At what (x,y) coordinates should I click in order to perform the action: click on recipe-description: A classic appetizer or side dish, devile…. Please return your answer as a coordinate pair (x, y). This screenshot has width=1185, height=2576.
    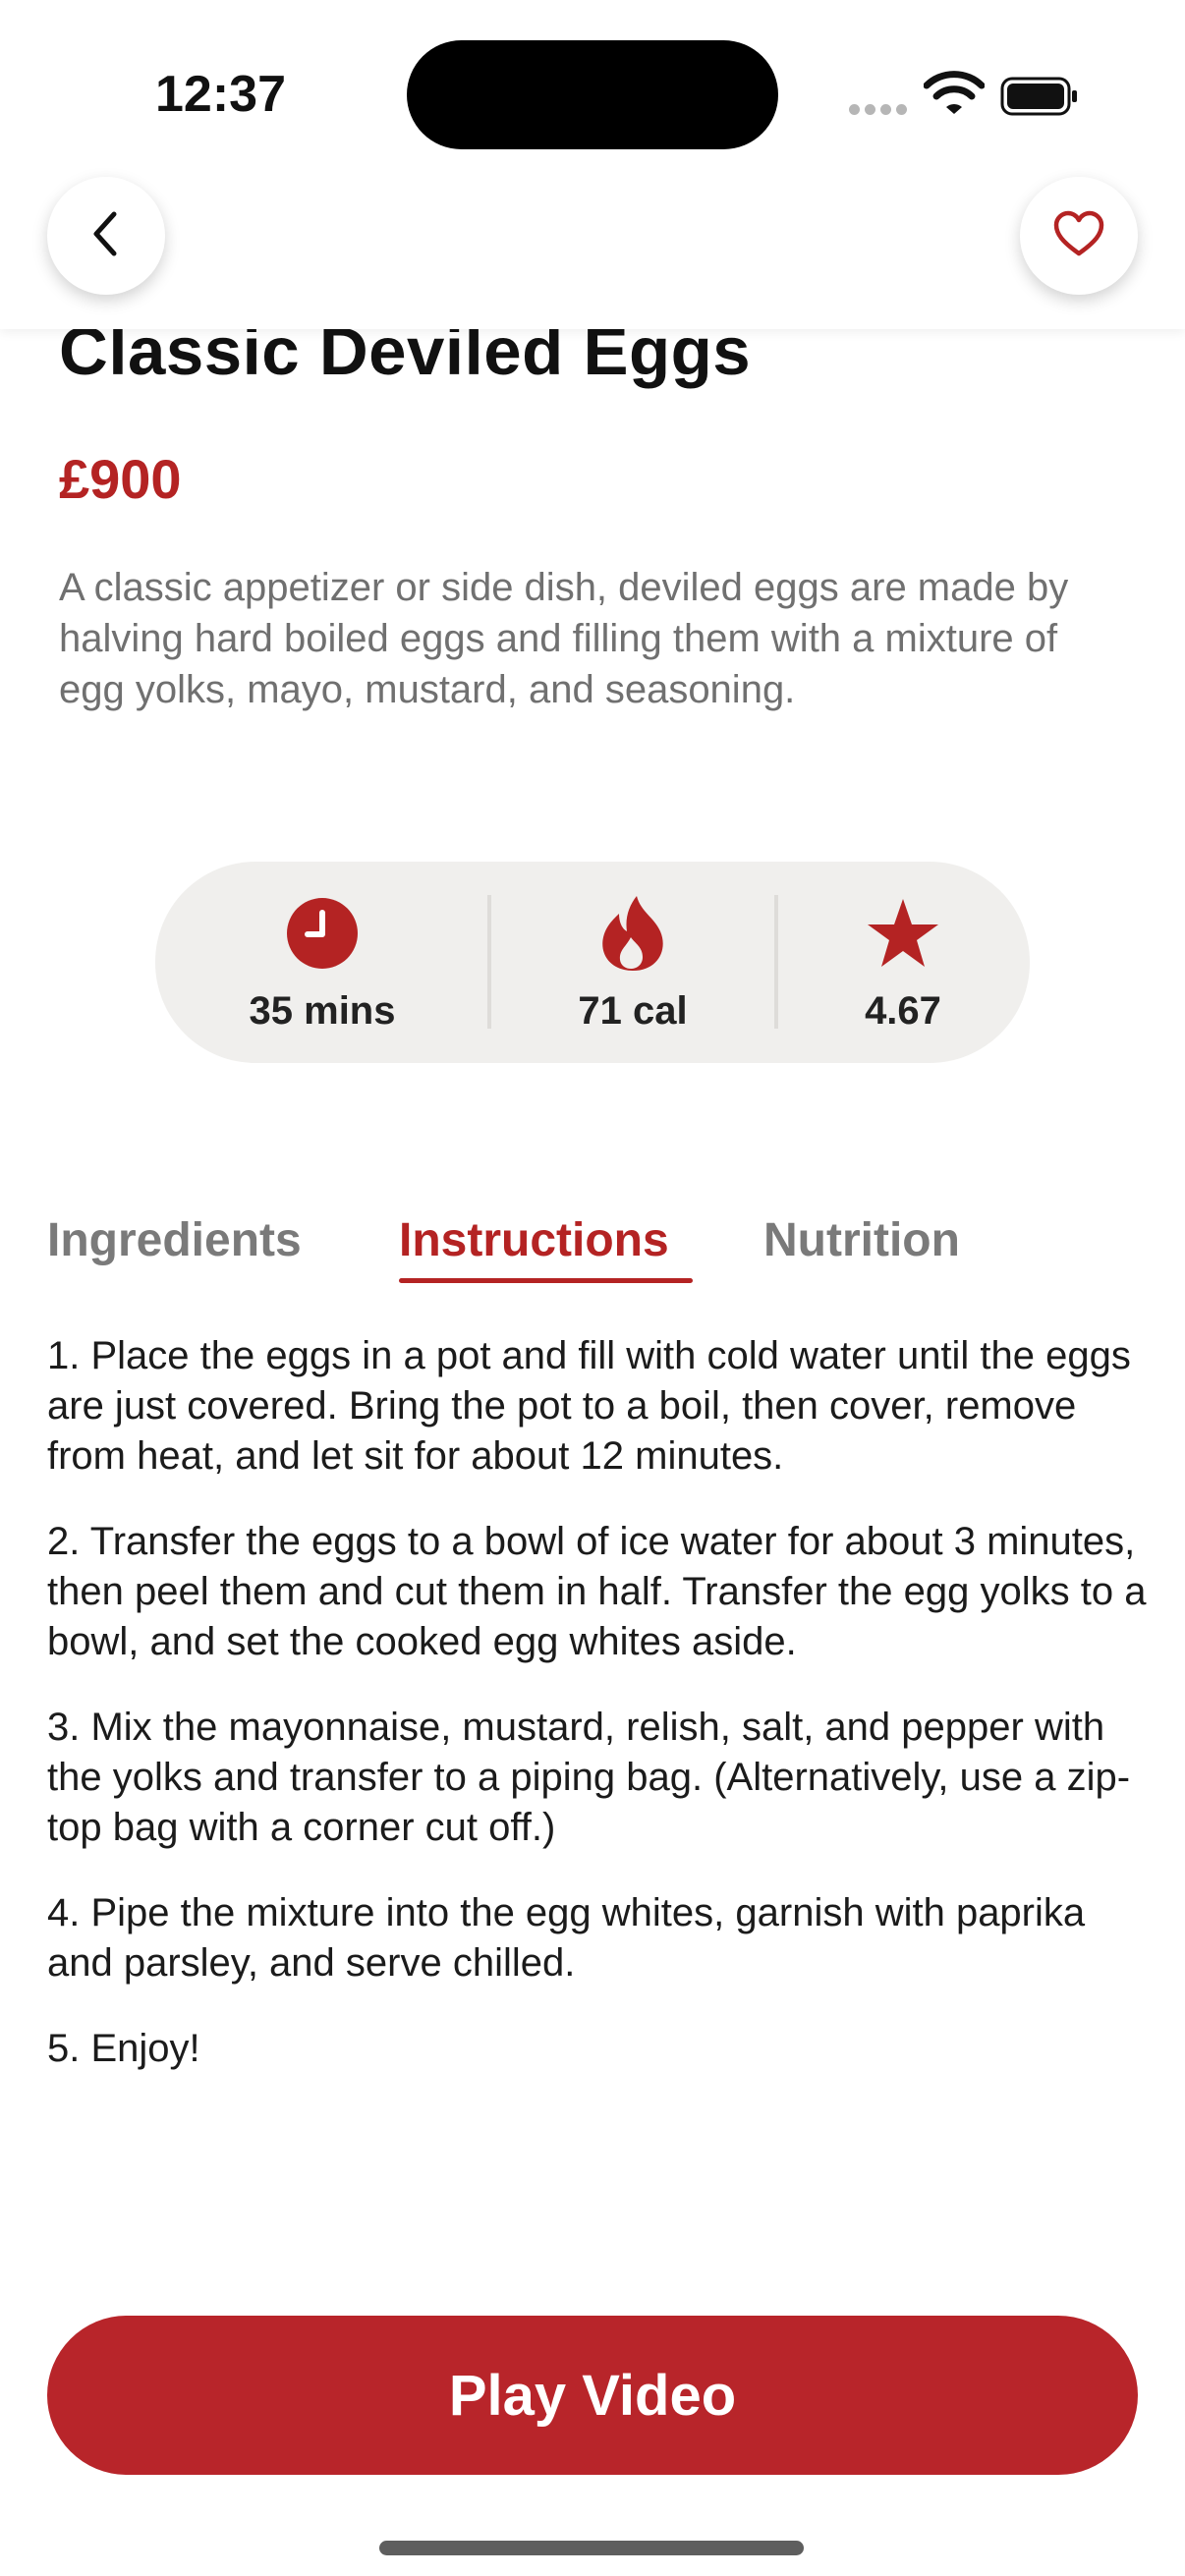
    Looking at the image, I should click on (564, 638).